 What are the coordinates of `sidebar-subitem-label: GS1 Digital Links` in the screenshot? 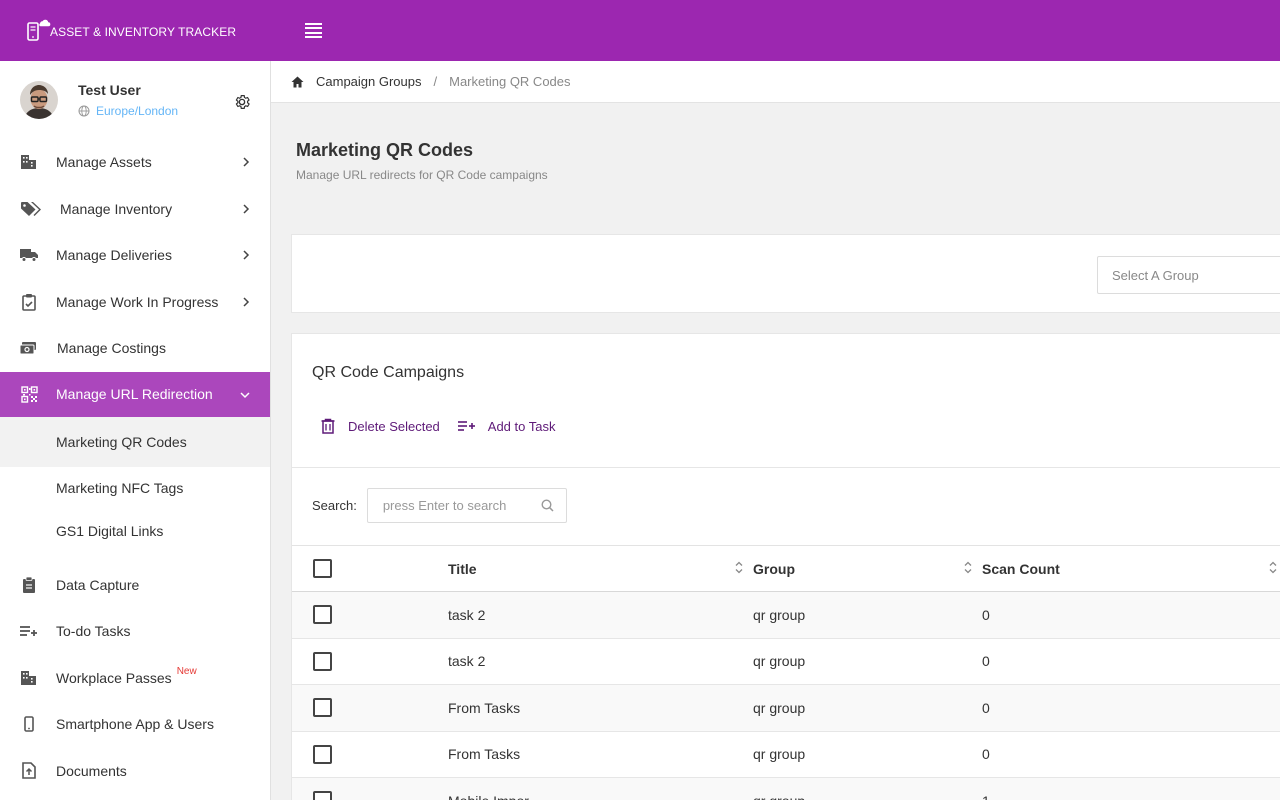 It's located at (110, 531).